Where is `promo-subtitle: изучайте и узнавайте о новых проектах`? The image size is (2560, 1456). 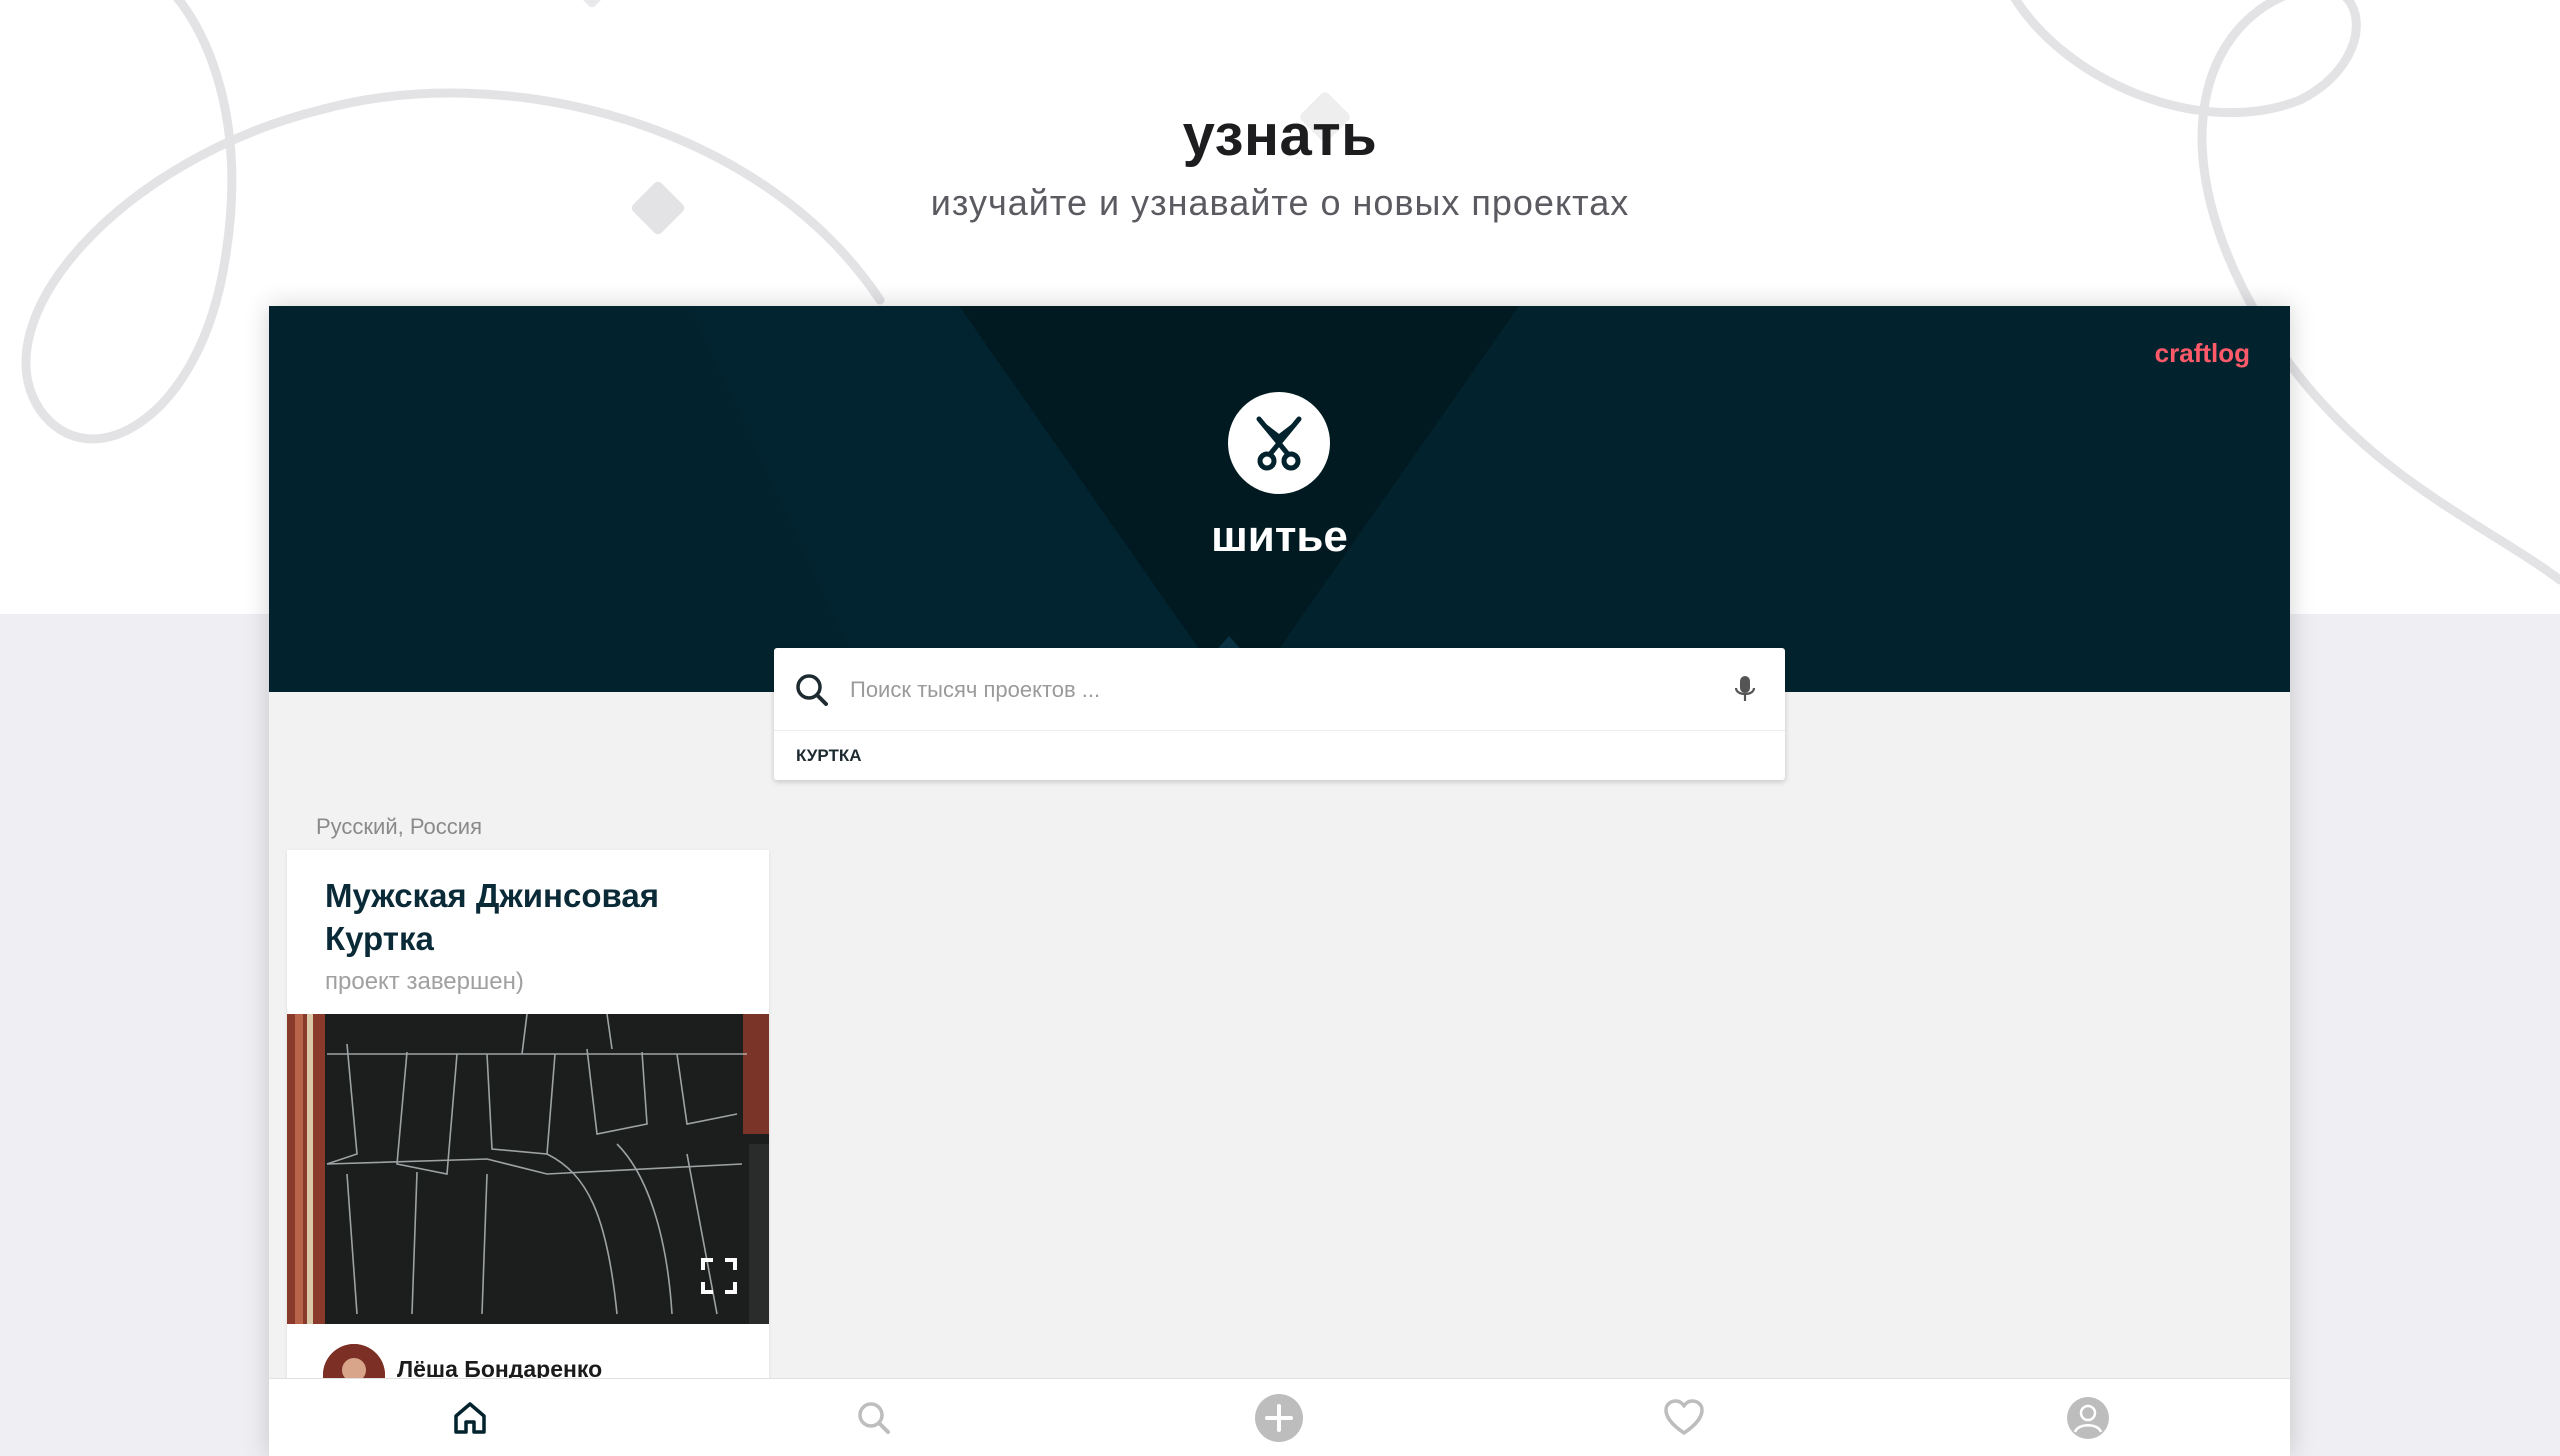
promo-subtitle: изучайте и узнавайте о новых проектах is located at coordinates (1280, 202).